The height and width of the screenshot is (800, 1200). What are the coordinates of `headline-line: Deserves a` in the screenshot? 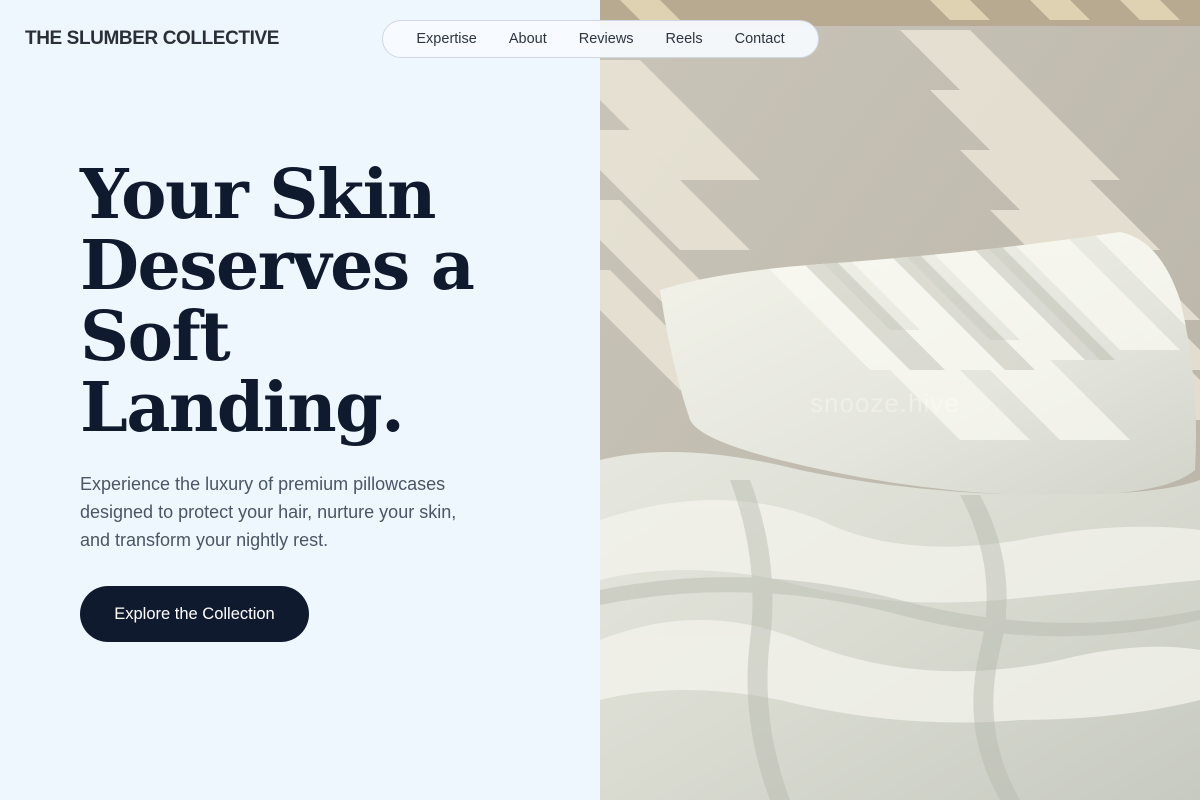 It's located at (277, 266).